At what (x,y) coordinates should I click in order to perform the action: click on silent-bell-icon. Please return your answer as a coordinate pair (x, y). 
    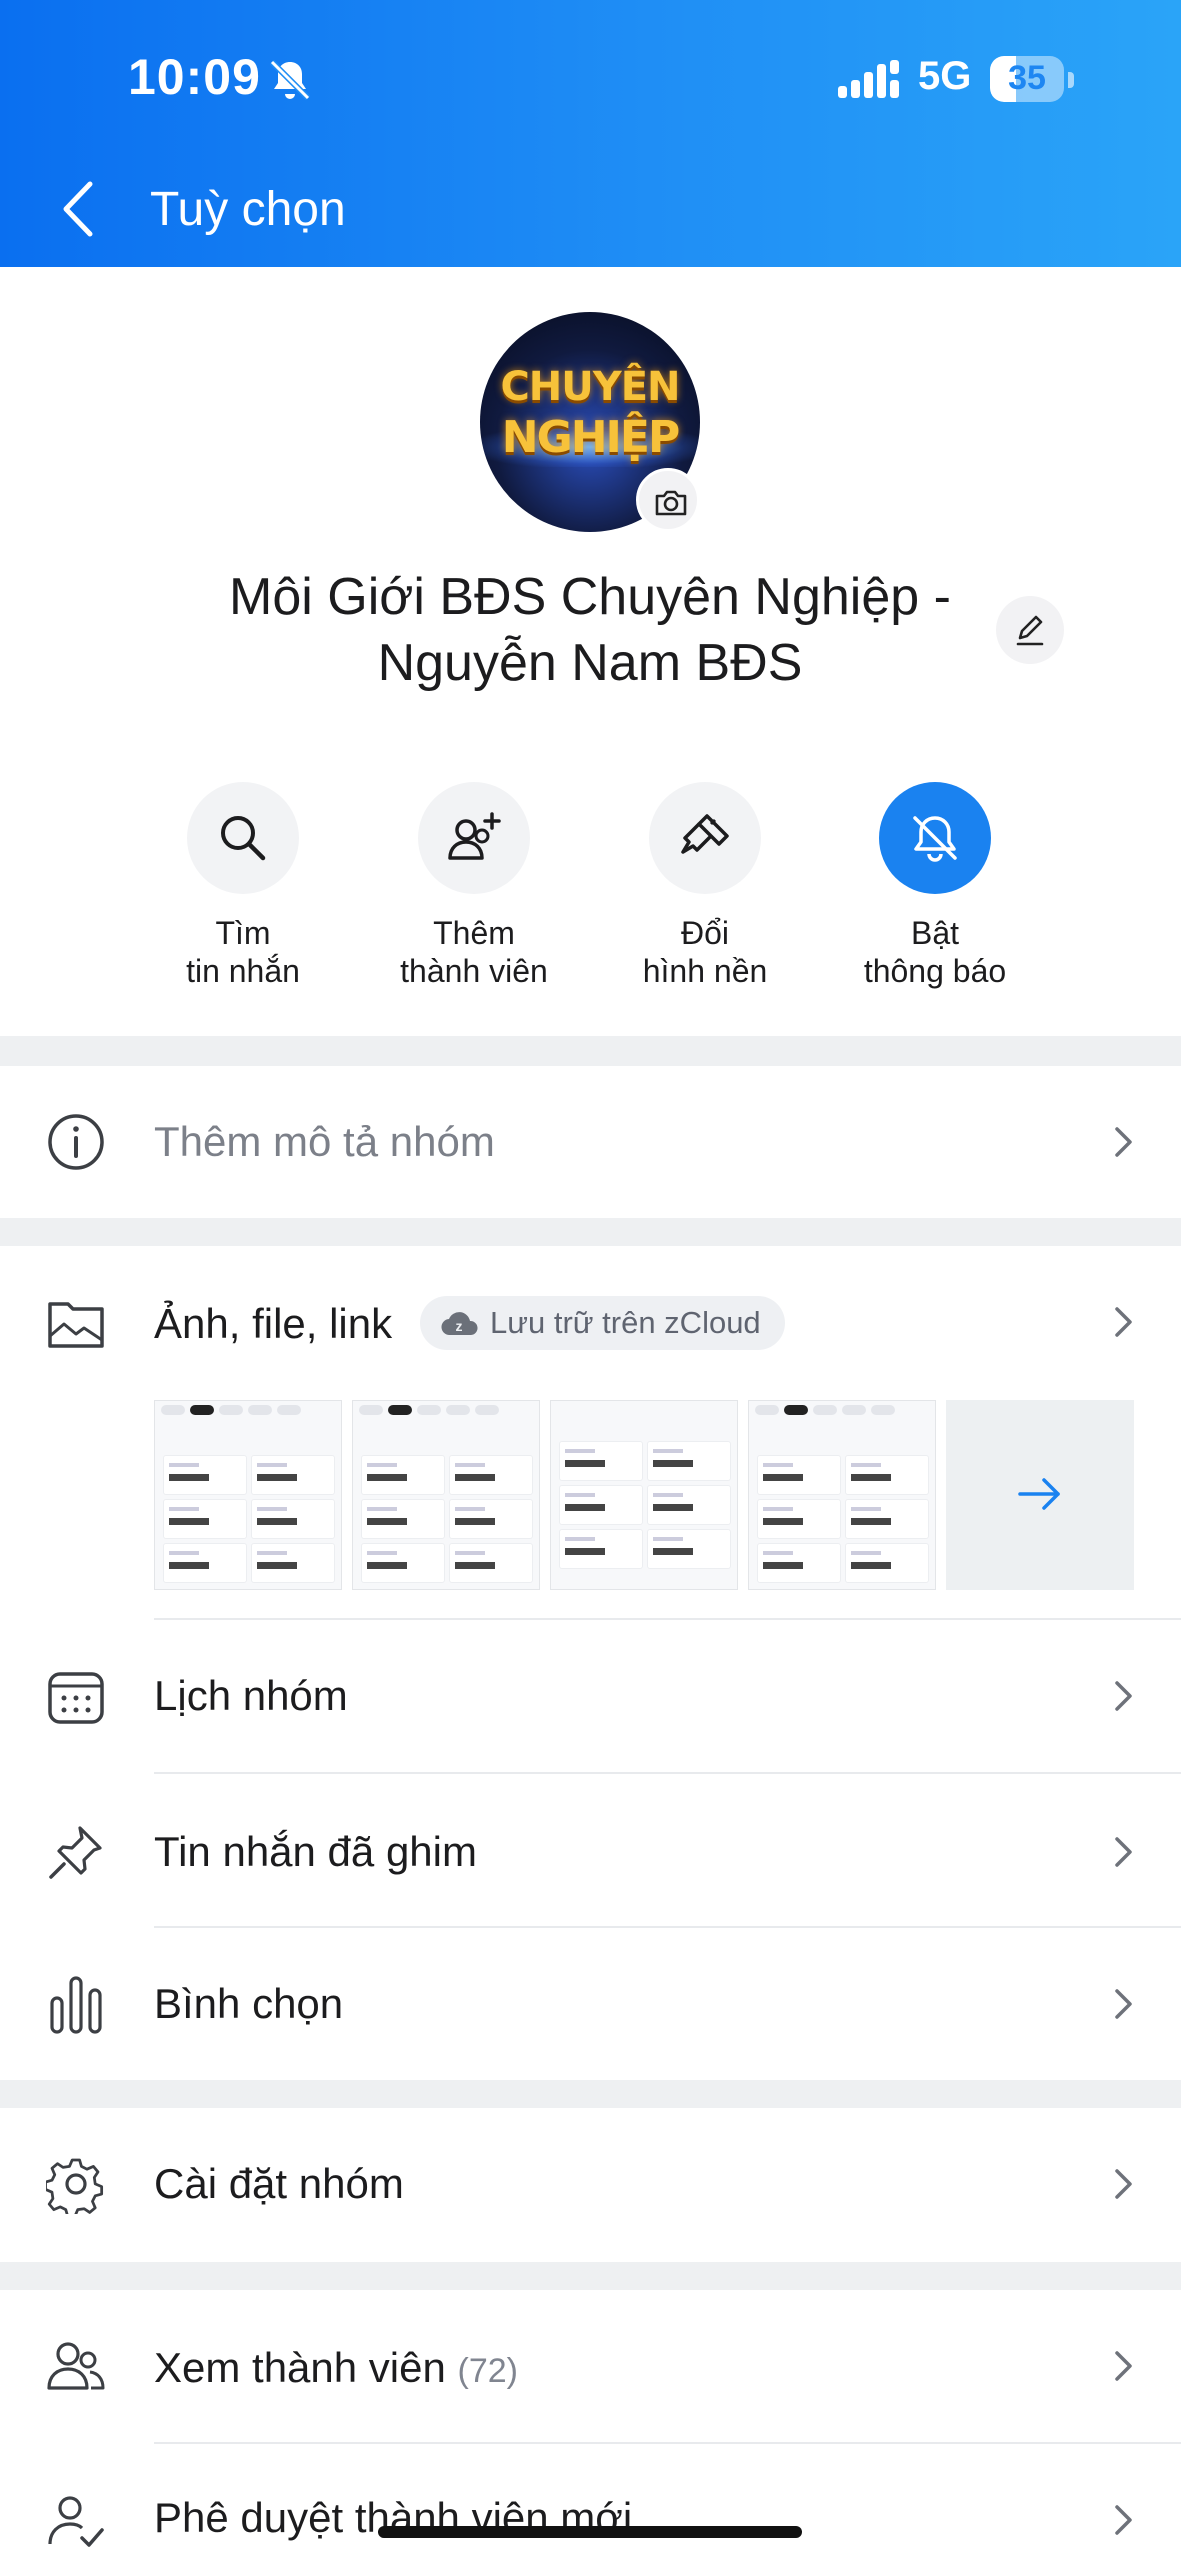
    Looking at the image, I should click on (290, 80).